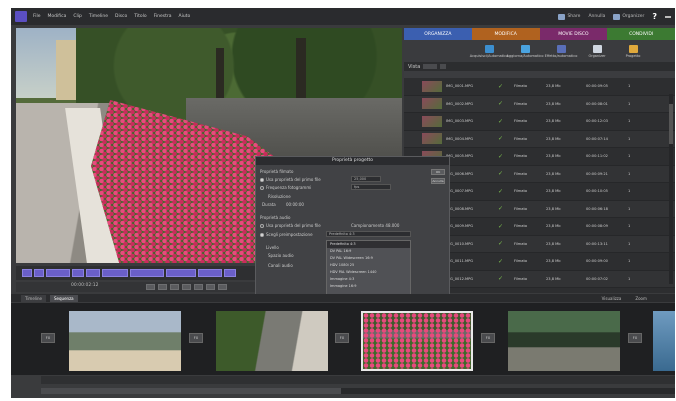 The height and width of the screenshot is (401, 676). I want to click on organizer-tool-button: Organizer, so click(597, 51).